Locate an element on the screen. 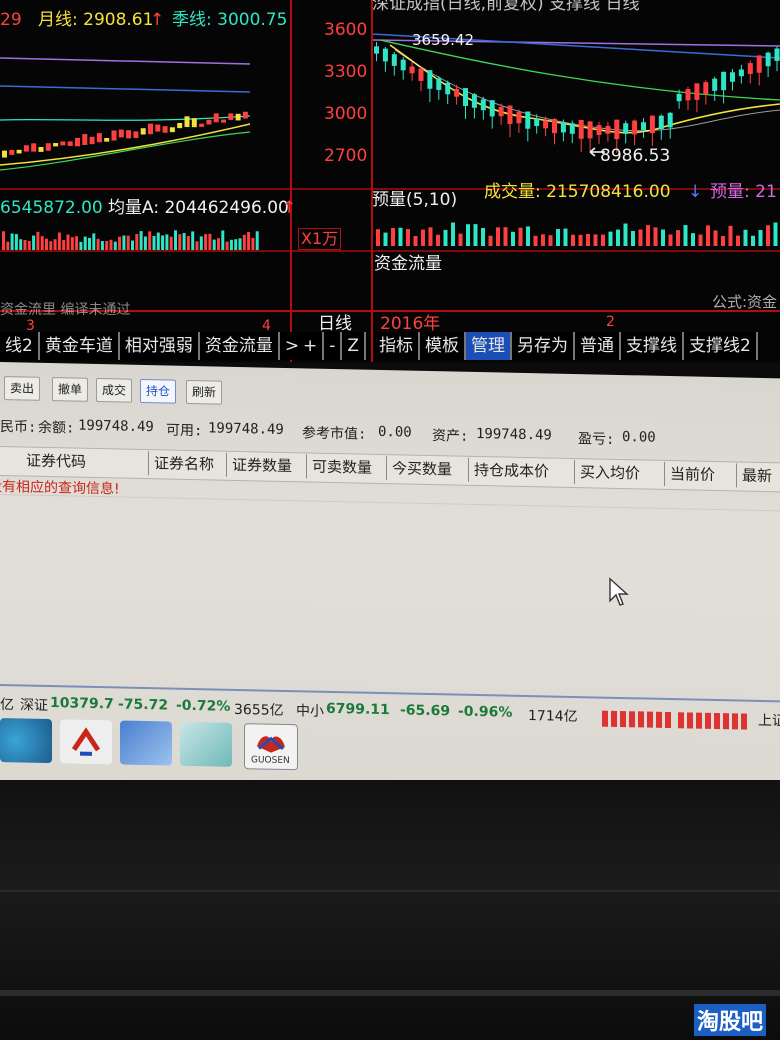  y-tick: 3600 is located at coordinates (346, 30).